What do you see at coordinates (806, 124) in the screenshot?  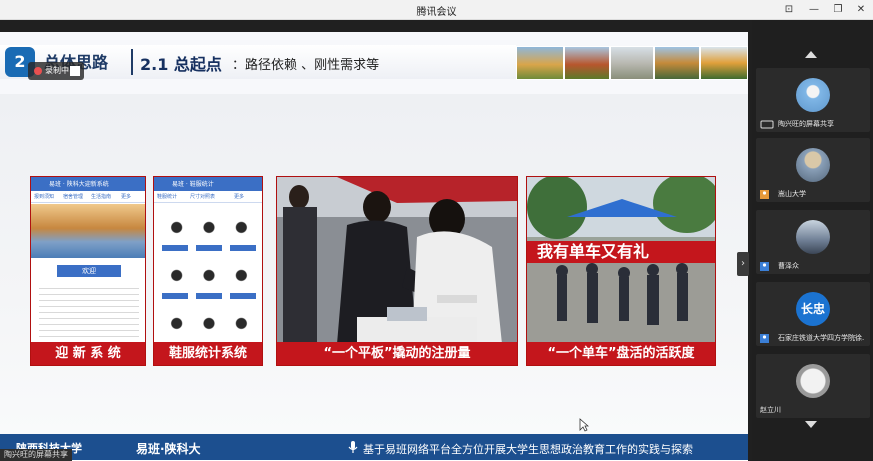 I see `participant-name: 陶兴旺的屏幕共享` at bounding box center [806, 124].